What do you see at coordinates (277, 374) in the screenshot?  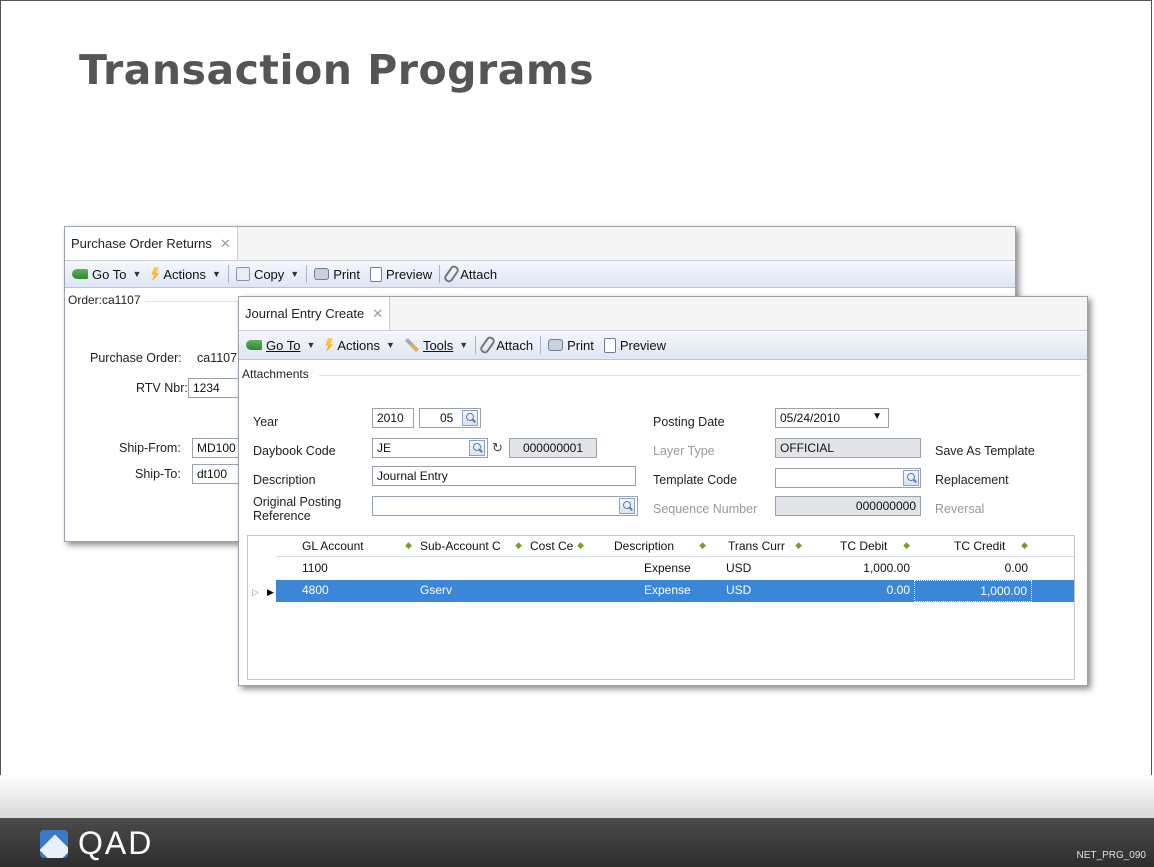 I see `attachments-label: Attachments` at bounding box center [277, 374].